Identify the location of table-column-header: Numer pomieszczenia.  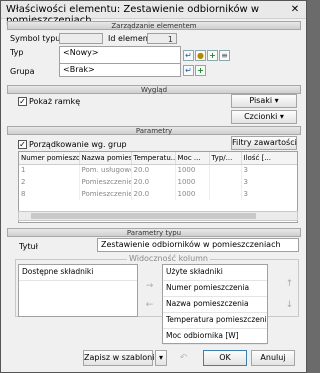
(49, 158).